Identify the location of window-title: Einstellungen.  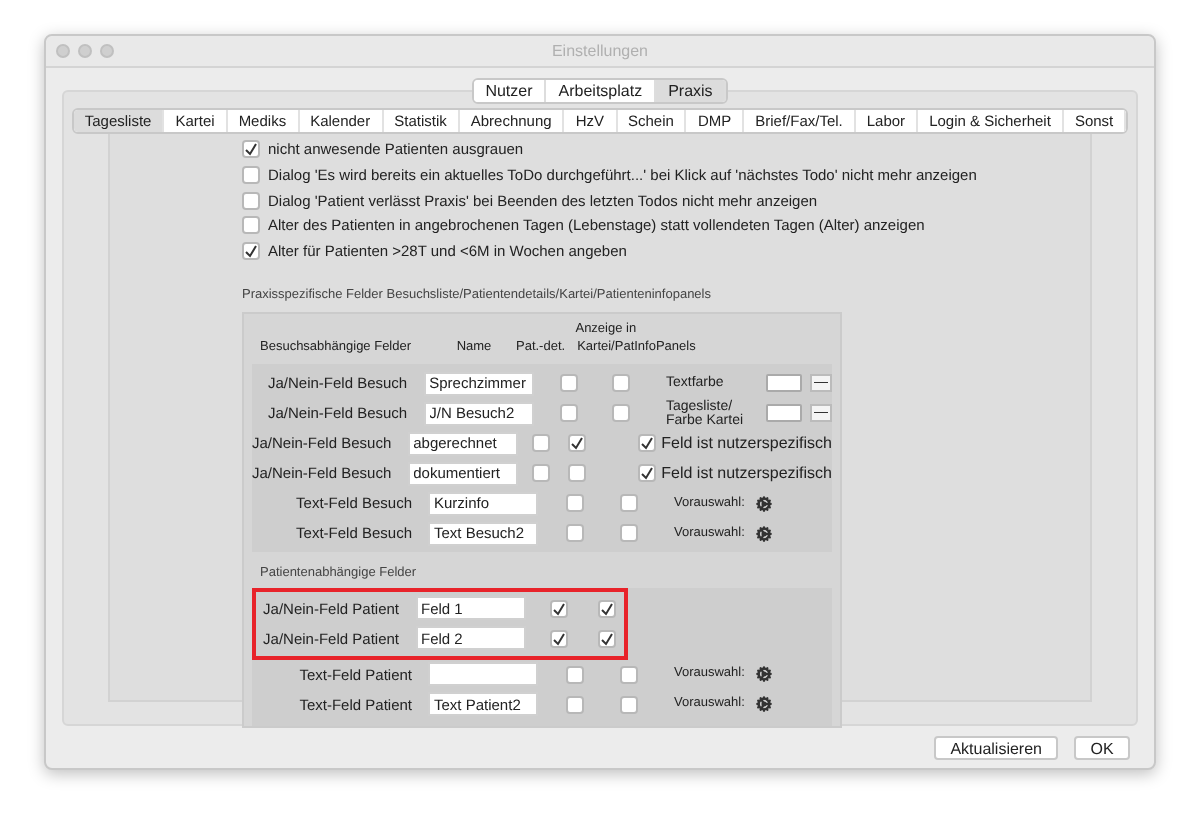
(600, 51).